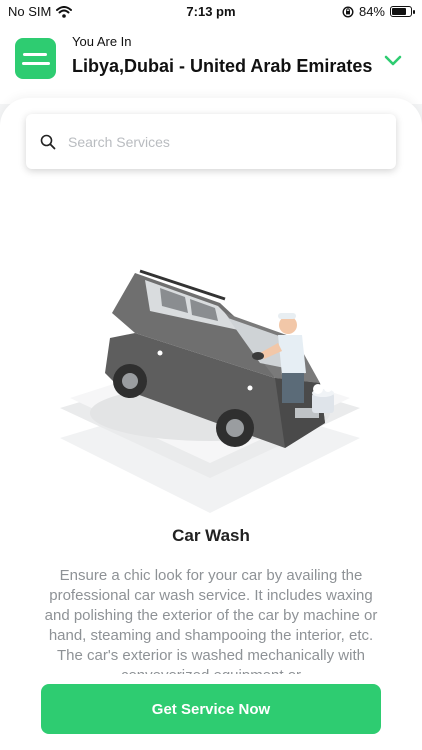 This screenshot has height=750, width=422. What do you see at coordinates (48, 141) in the screenshot?
I see `search-icon` at bounding box center [48, 141].